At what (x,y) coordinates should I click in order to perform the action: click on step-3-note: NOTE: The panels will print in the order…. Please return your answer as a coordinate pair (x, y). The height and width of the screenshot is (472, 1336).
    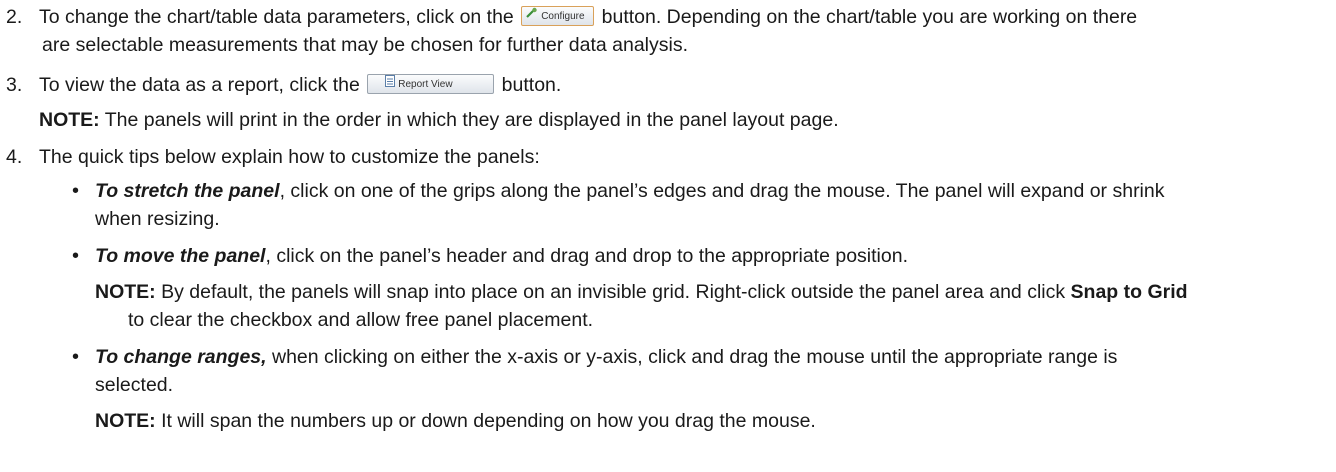
    Looking at the image, I should click on (439, 120).